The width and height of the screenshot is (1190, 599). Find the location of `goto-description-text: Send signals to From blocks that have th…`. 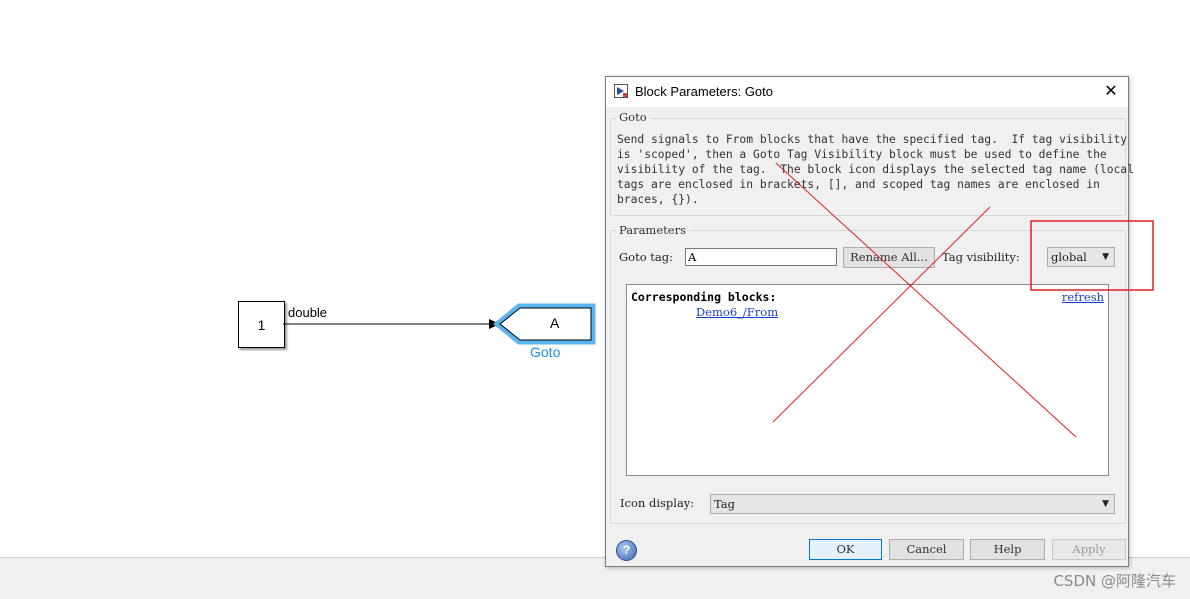

goto-description-text: Send signals to From blocks that have th… is located at coordinates (875, 169).